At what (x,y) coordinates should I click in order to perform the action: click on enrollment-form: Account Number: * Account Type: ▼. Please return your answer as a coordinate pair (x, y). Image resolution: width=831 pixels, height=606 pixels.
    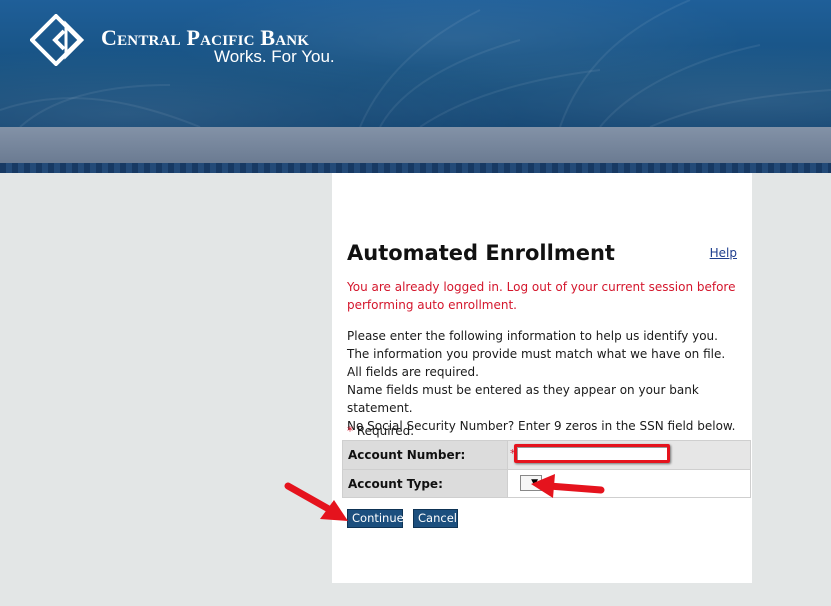
    Looking at the image, I should click on (546, 469).